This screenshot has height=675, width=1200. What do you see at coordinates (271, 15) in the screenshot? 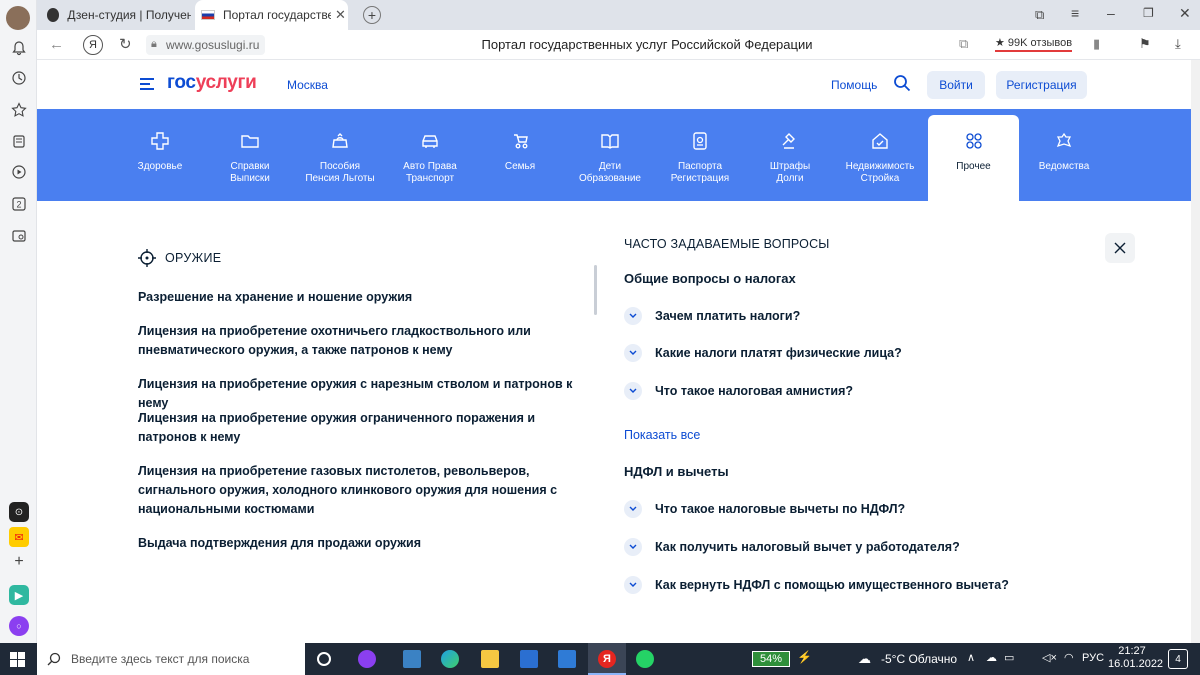
I see `tab-gosuslugi: Портал государственных услуг ✕` at bounding box center [271, 15].